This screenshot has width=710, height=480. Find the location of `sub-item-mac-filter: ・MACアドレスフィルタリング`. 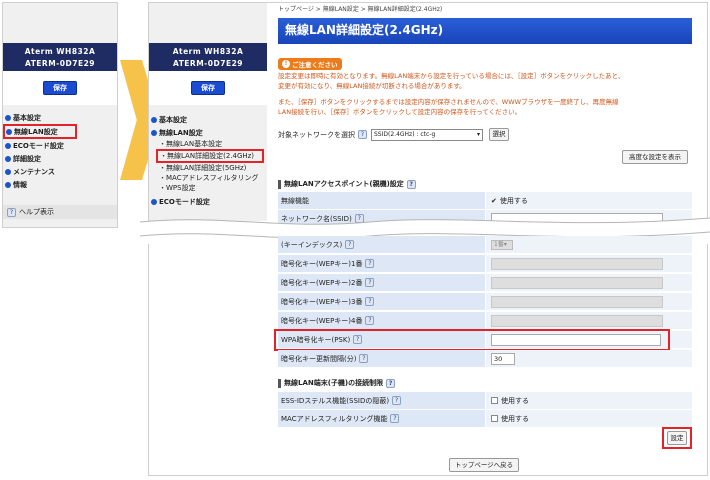

sub-item-mac-filter: ・MACアドレスフィルタリング is located at coordinates (206, 178).